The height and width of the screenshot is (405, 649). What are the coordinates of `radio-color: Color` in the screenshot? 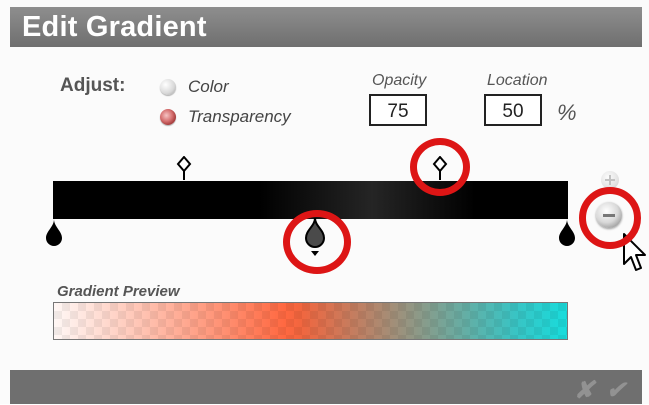 It's located at (194, 87).